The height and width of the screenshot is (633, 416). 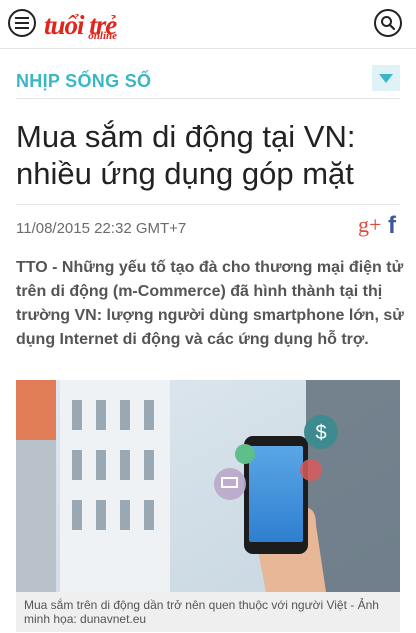 What do you see at coordinates (102, 36) in the screenshot?
I see `logo-sub-text: online` at bounding box center [102, 36].